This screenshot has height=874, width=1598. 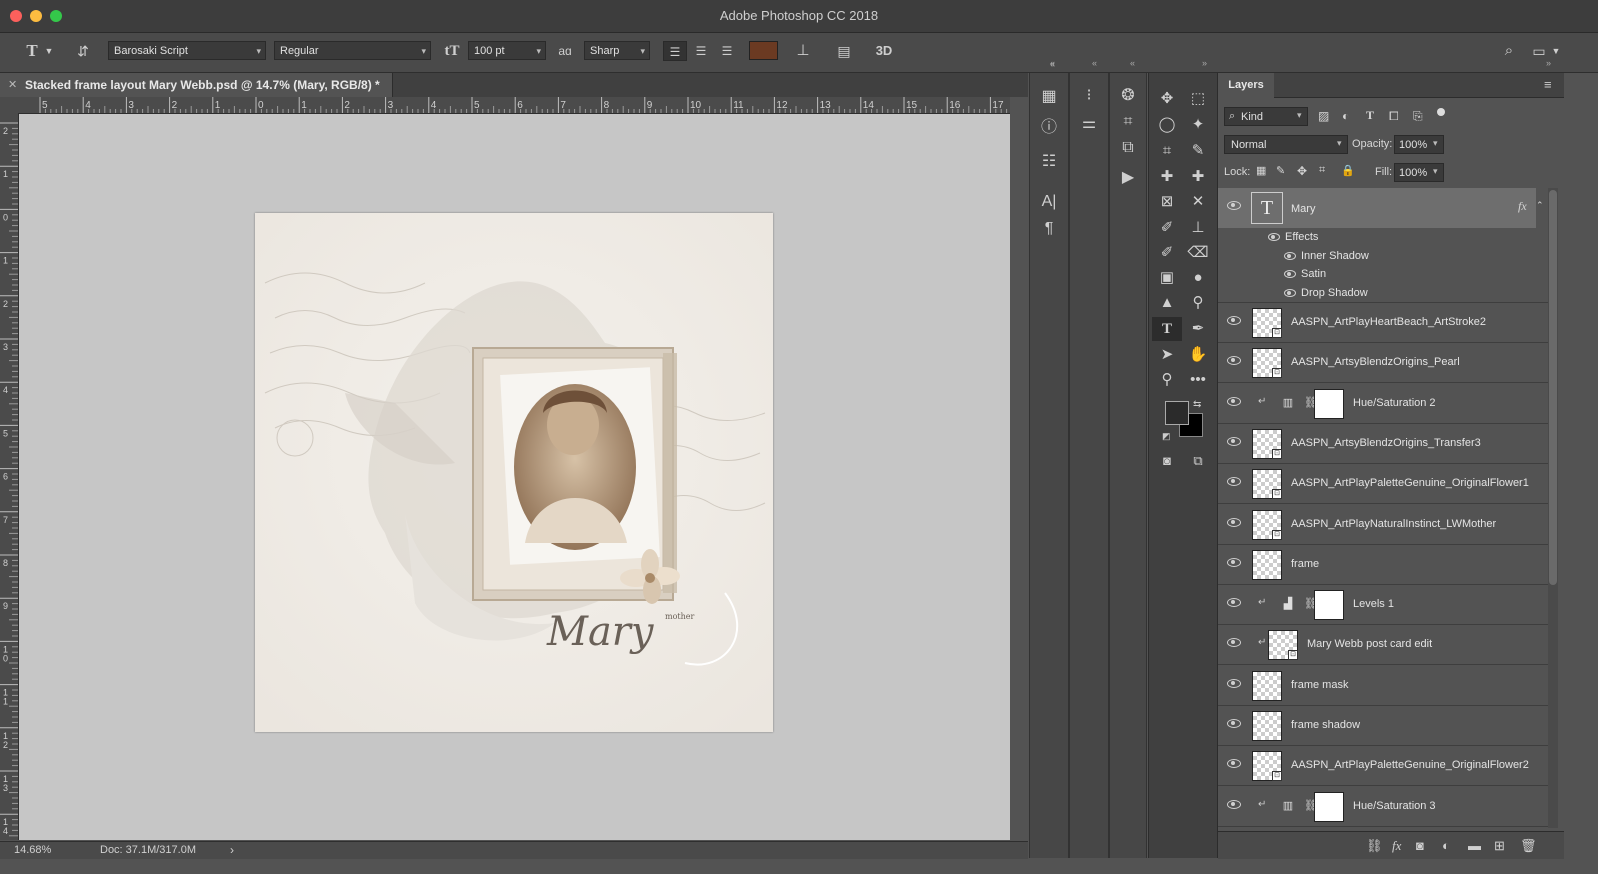 I want to click on layer-row: frame, so click(x=1383, y=565).